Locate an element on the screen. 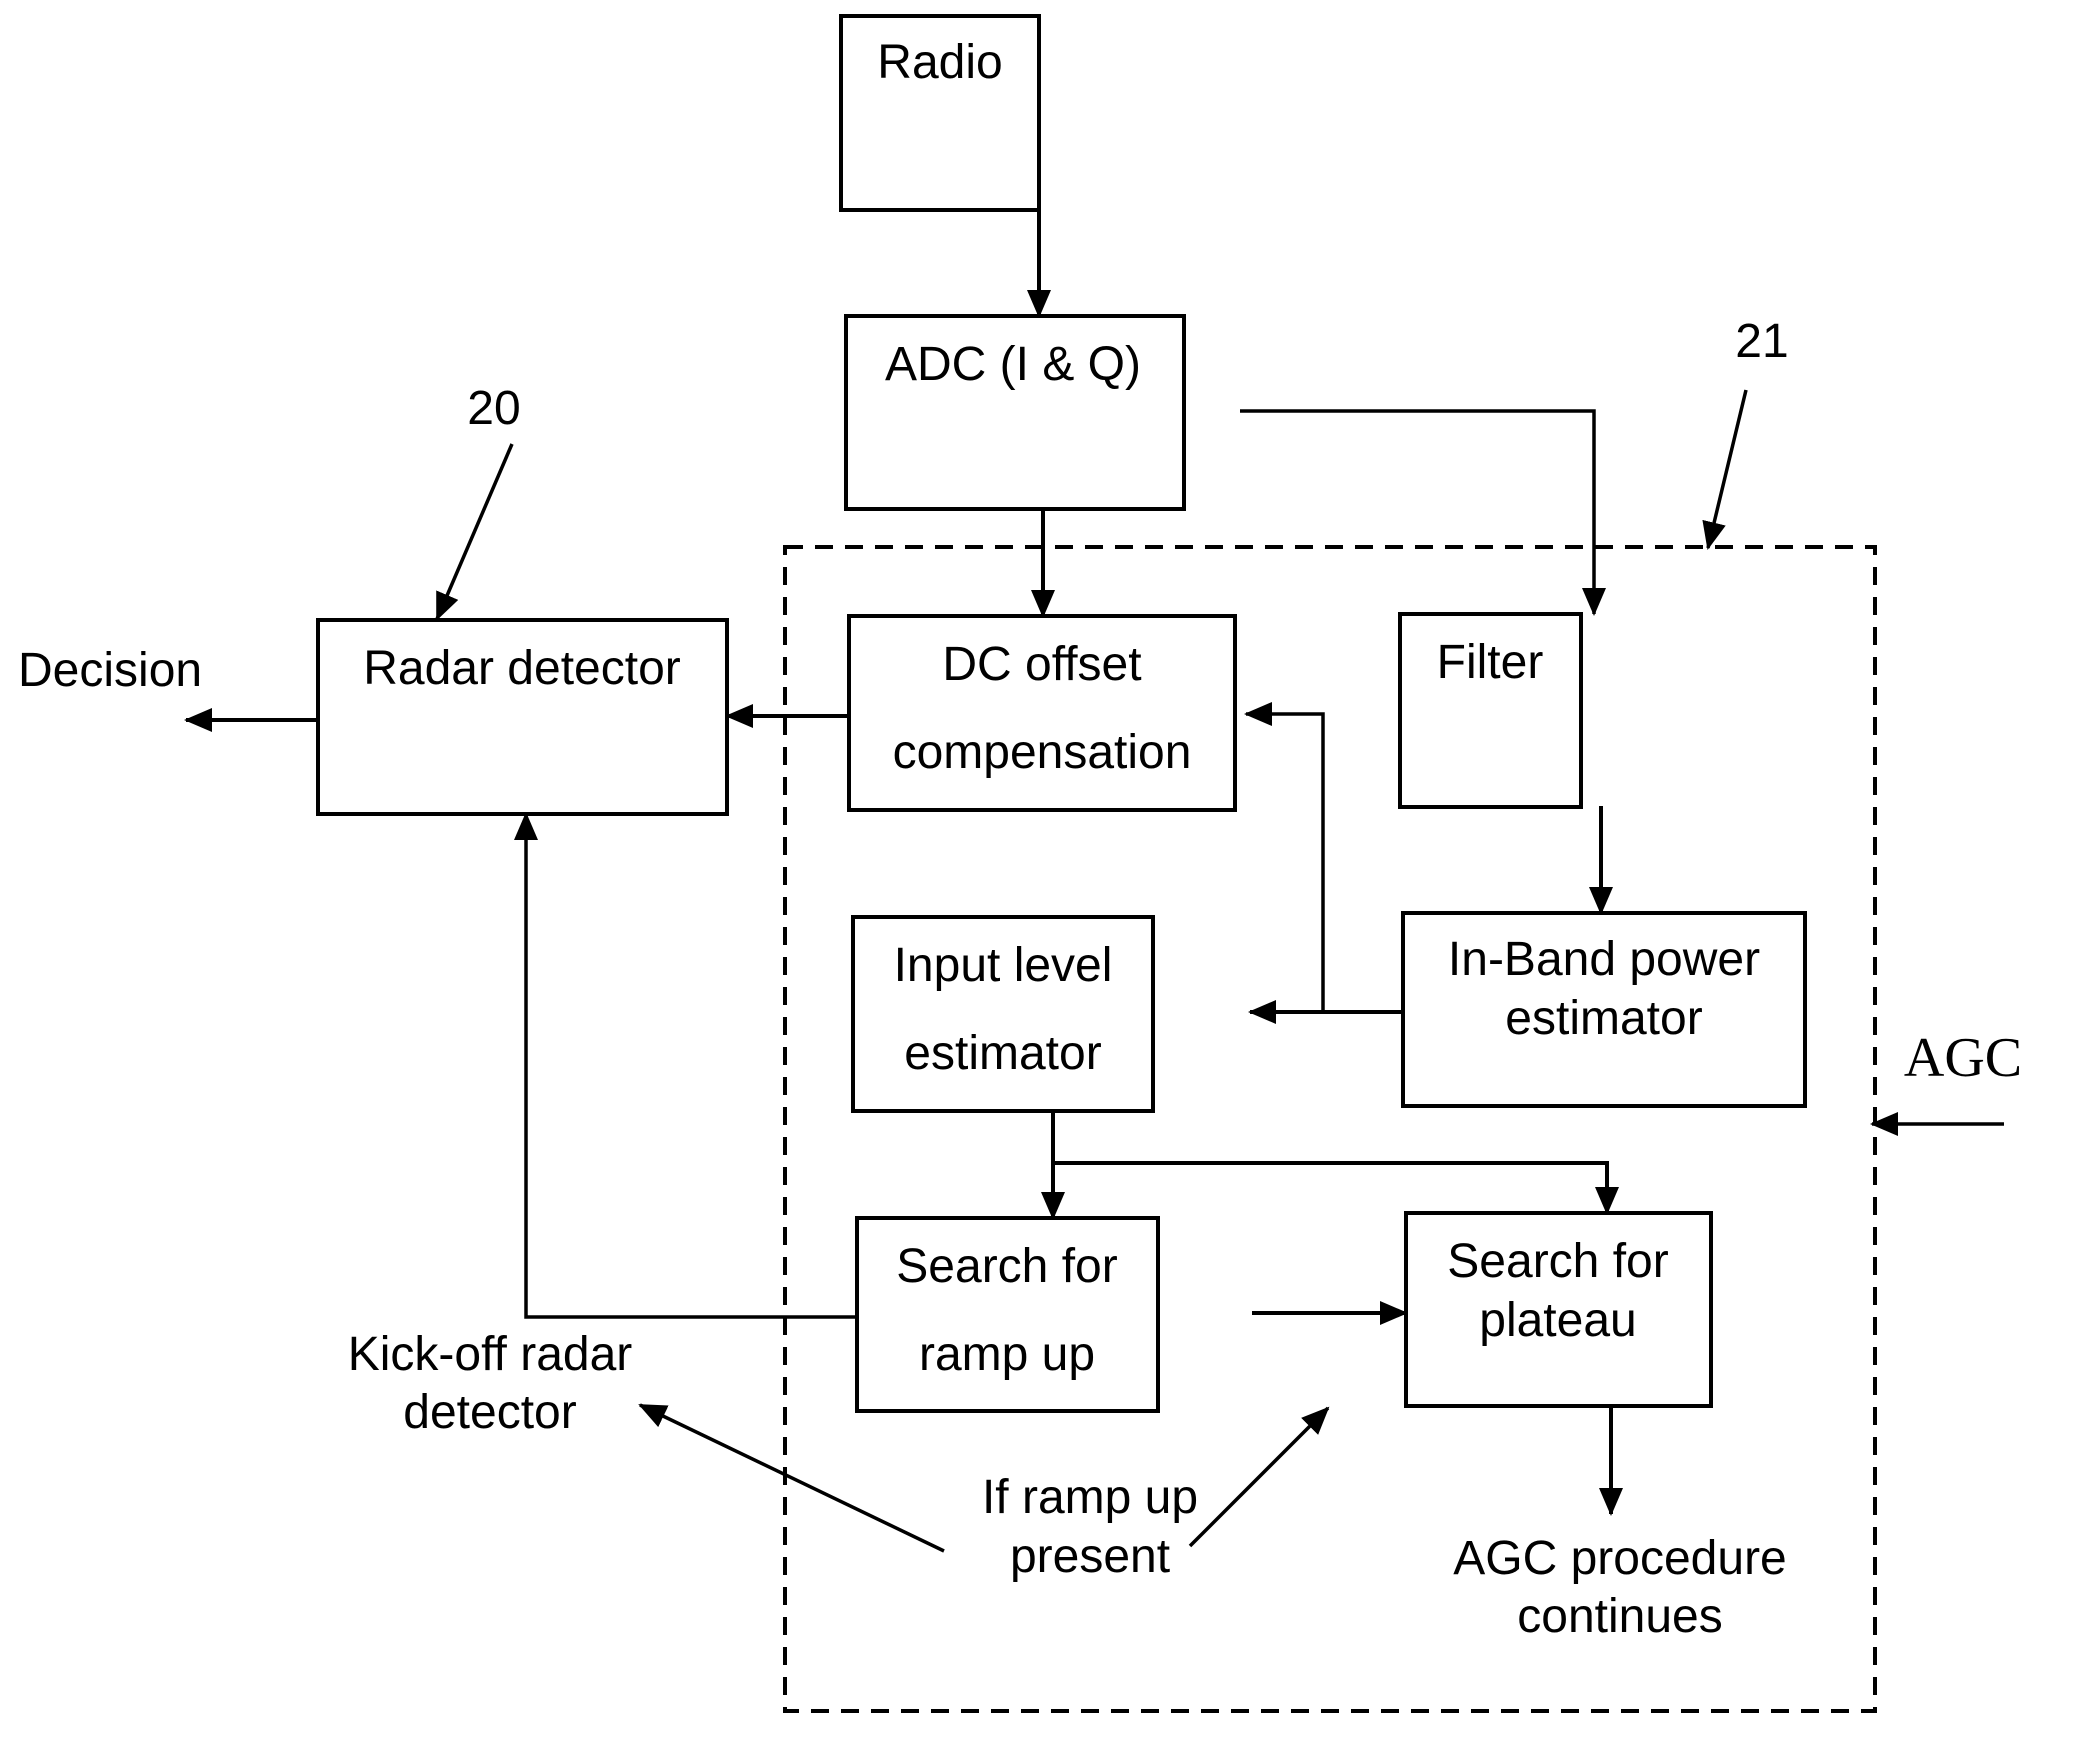  in-band-power-estimator-block: In-Band power estimator is located at coordinates (1604, 1009).